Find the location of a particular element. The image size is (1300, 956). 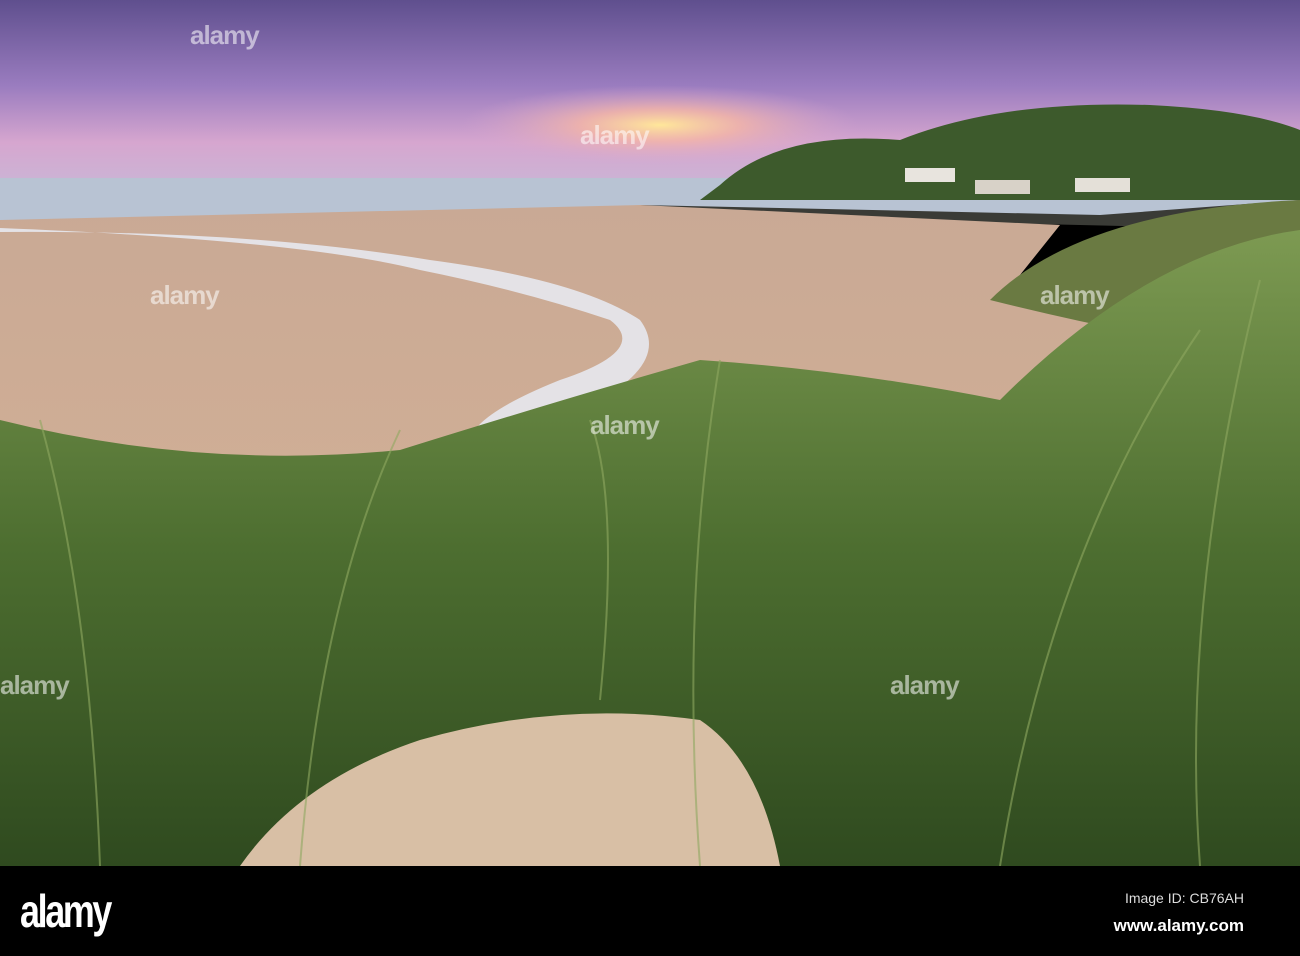

image-id: Image ID: CB76AH is located at coordinates (1184, 898).